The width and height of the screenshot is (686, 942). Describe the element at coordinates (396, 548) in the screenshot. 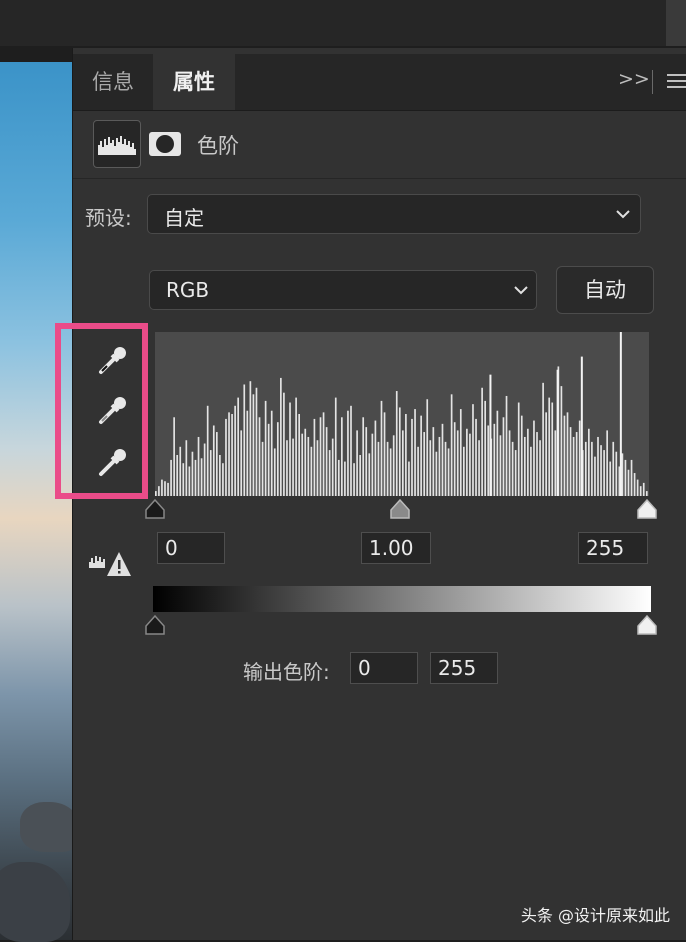

I see `input-gamma-field: 1.00` at that location.